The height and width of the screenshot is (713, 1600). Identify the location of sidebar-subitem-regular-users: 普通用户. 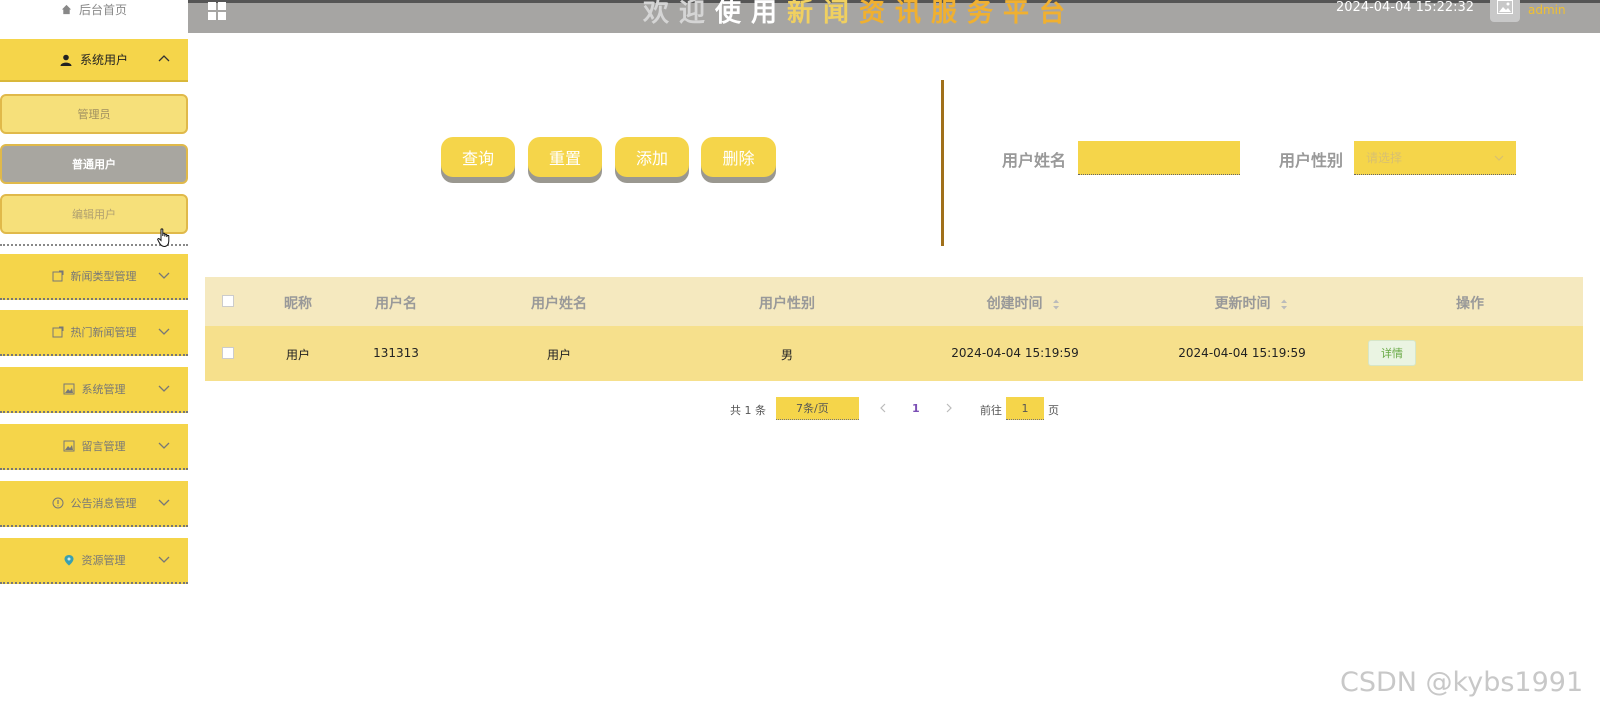
(94, 164).